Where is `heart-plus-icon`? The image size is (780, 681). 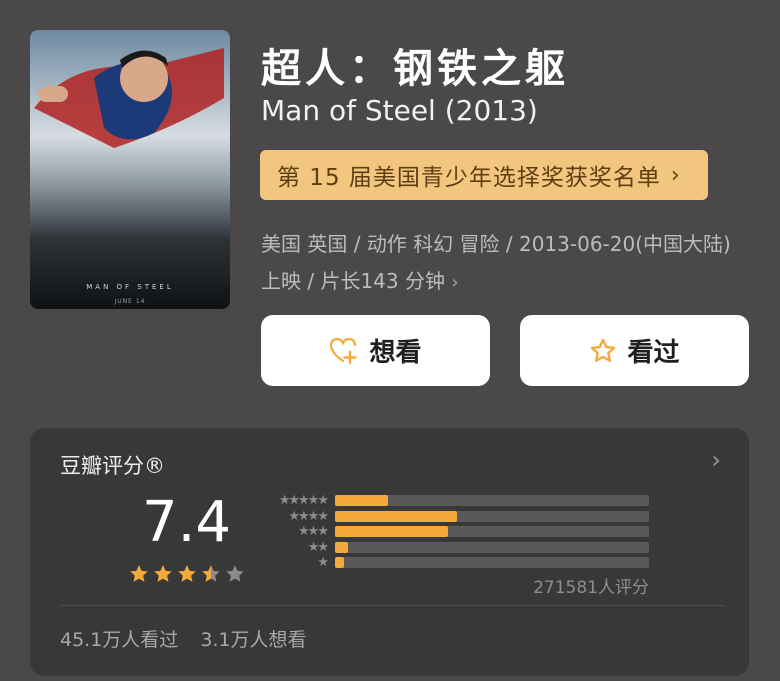
heart-plus-icon is located at coordinates (344, 350).